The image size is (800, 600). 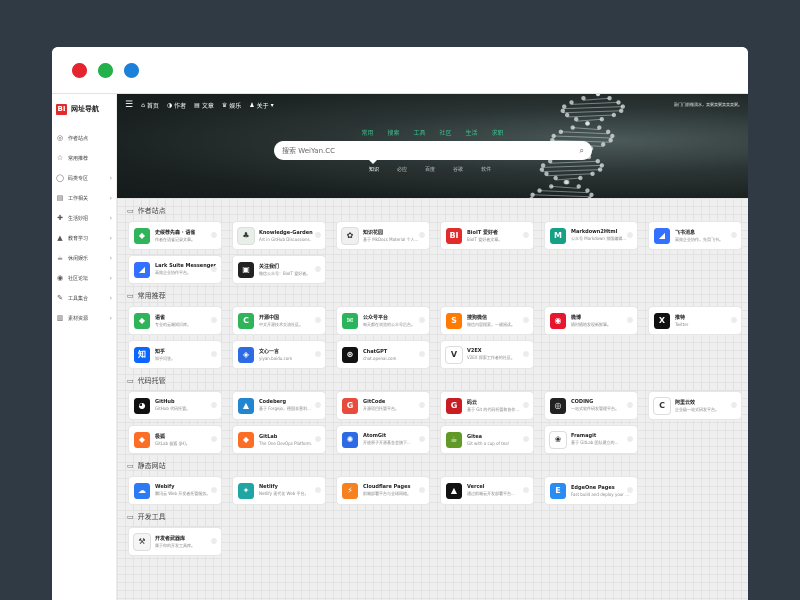 I want to click on site-card: ◈ 文心一言 yiyan.baidu.com, so click(x=279, y=354).